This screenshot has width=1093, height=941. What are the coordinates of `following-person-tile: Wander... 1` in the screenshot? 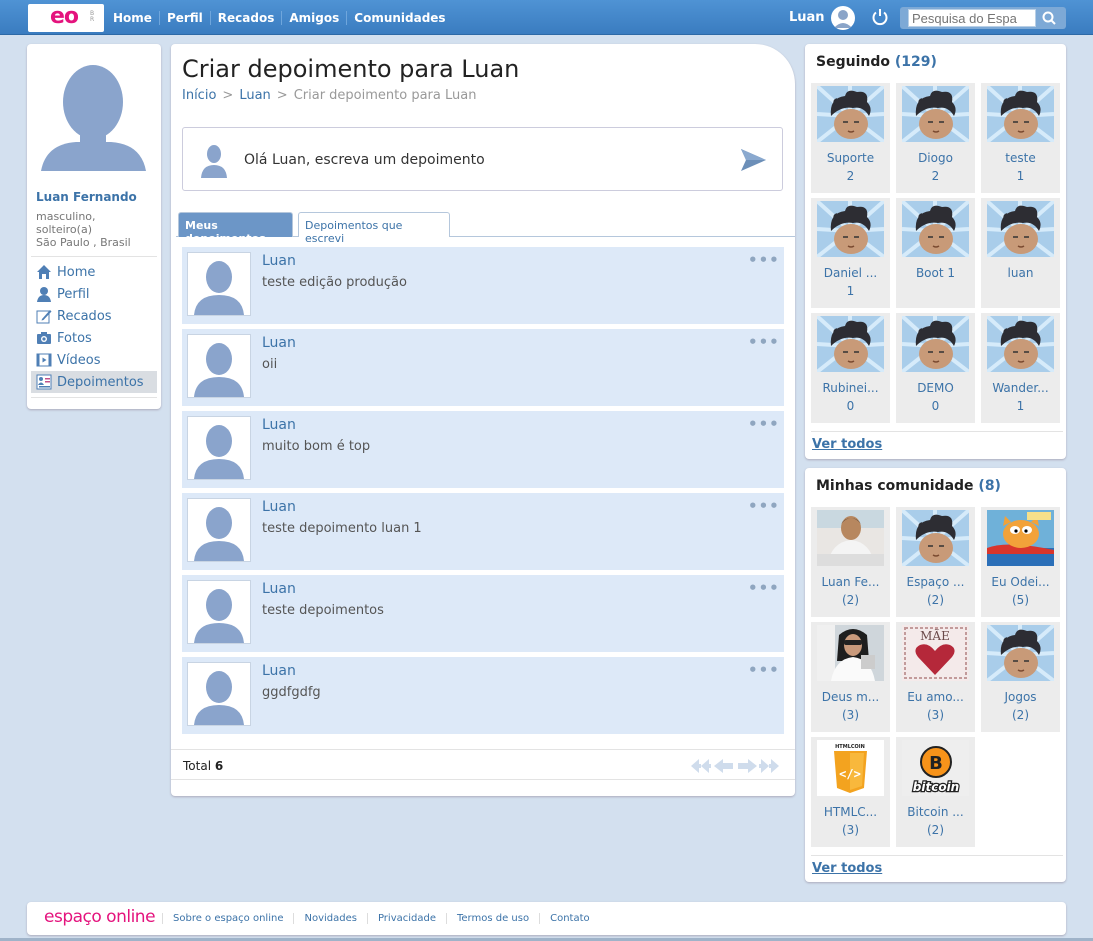 It's located at (1020, 368).